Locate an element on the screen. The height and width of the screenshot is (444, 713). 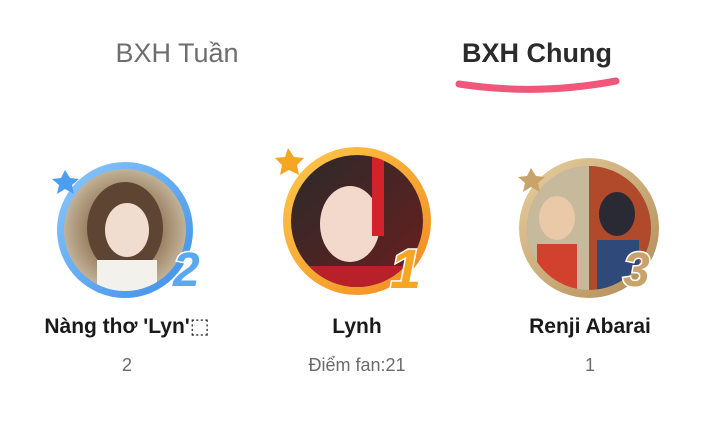
user-name-rank-3: Renji Abarai is located at coordinates (590, 327).